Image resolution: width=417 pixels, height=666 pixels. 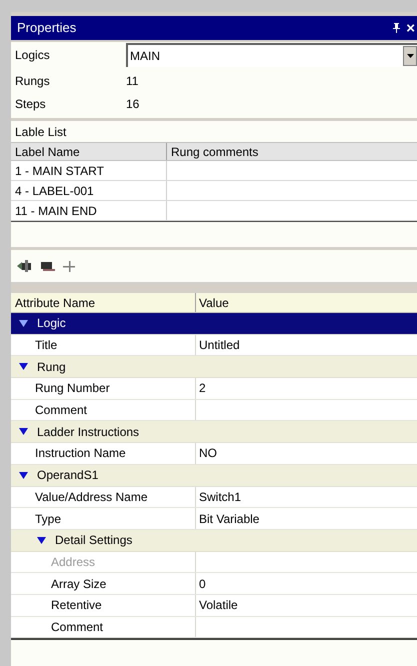 What do you see at coordinates (214, 324) in the screenshot?
I see `category-row: Logic` at bounding box center [214, 324].